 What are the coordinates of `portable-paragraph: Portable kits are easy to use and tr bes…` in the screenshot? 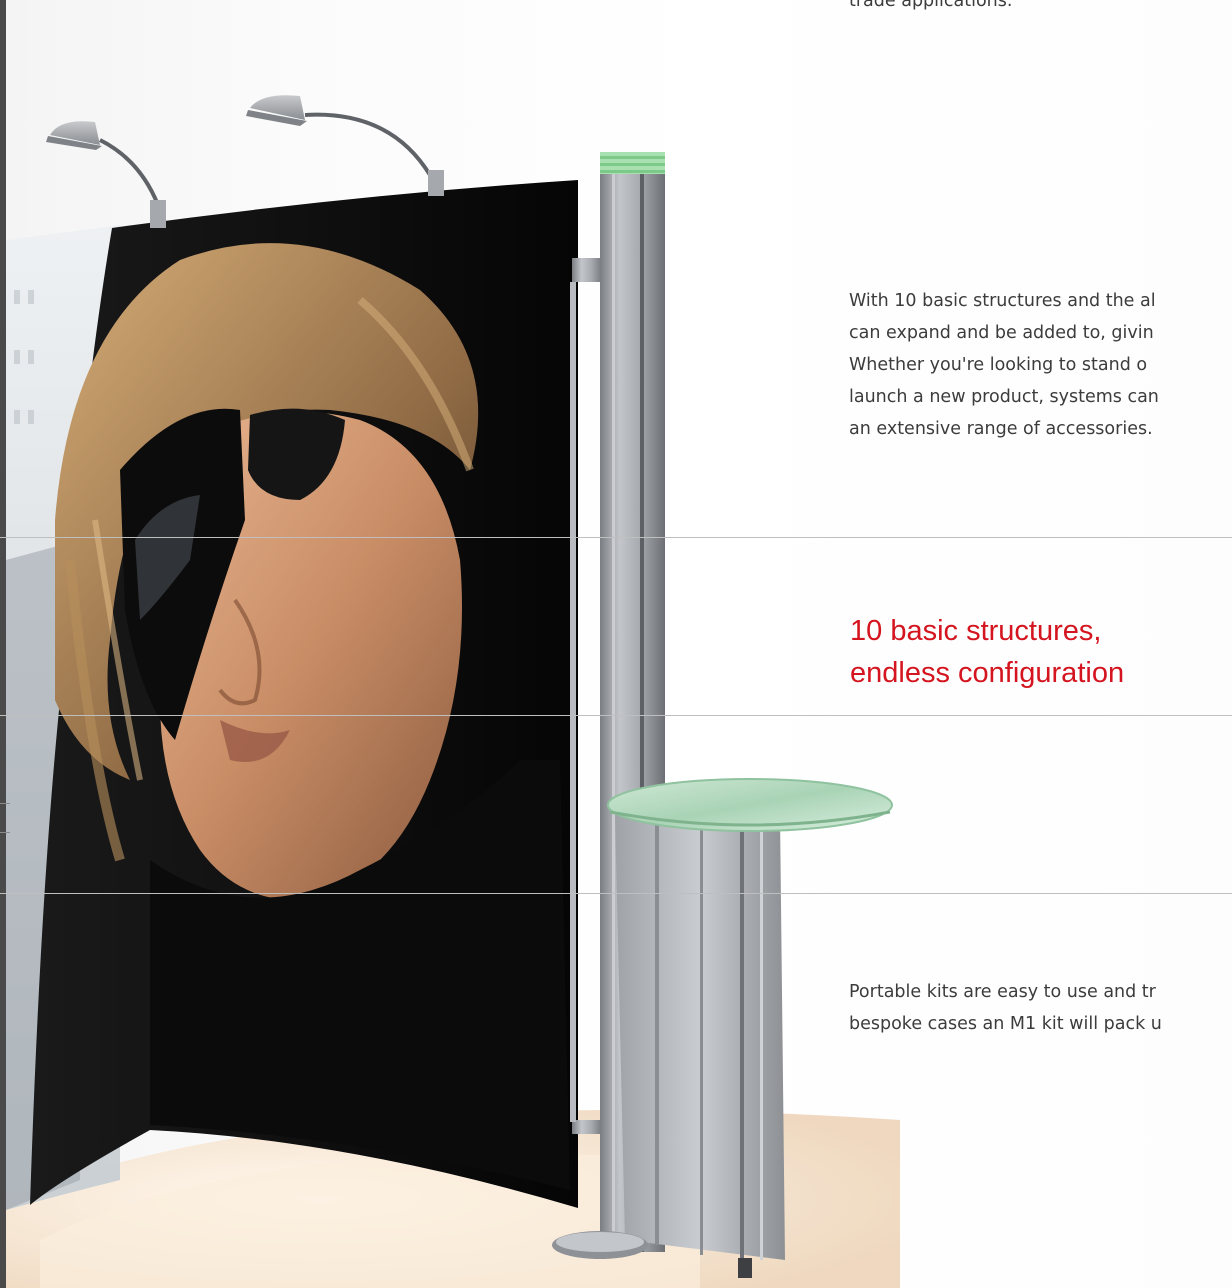 It's located at (1005, 1008).